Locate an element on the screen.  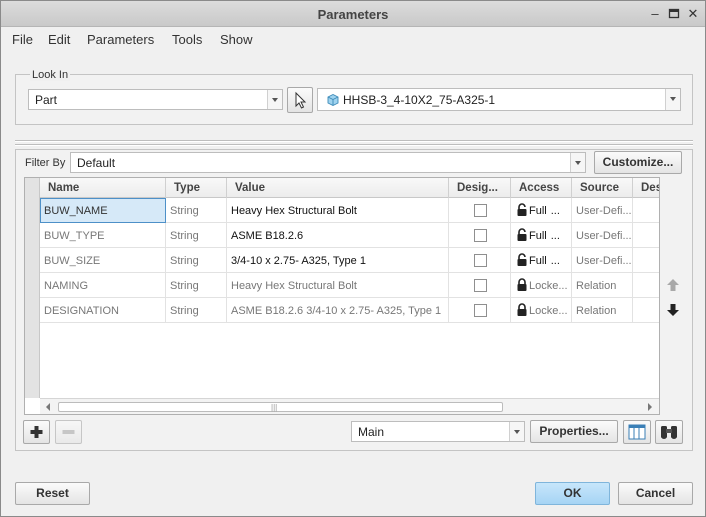
lock-icon is located at coordinates (522, 309).